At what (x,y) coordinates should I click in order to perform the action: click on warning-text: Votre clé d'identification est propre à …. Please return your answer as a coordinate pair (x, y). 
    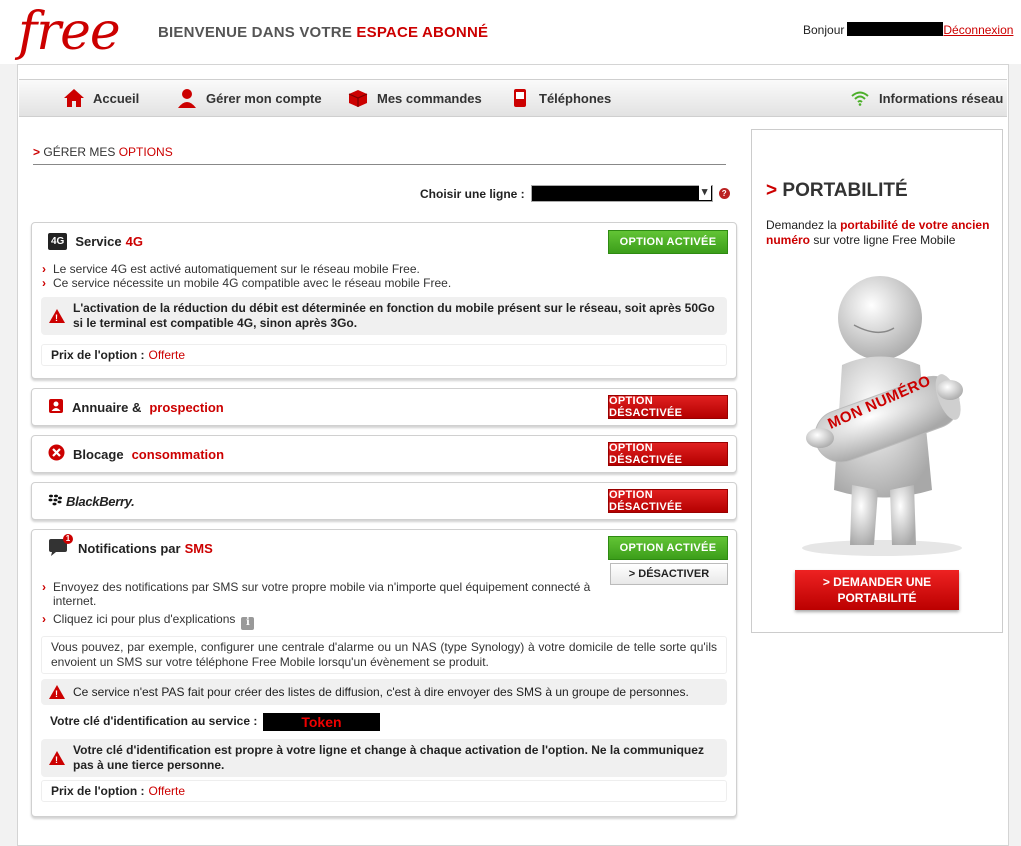
    Looking at the image, I should click on (388, 757).